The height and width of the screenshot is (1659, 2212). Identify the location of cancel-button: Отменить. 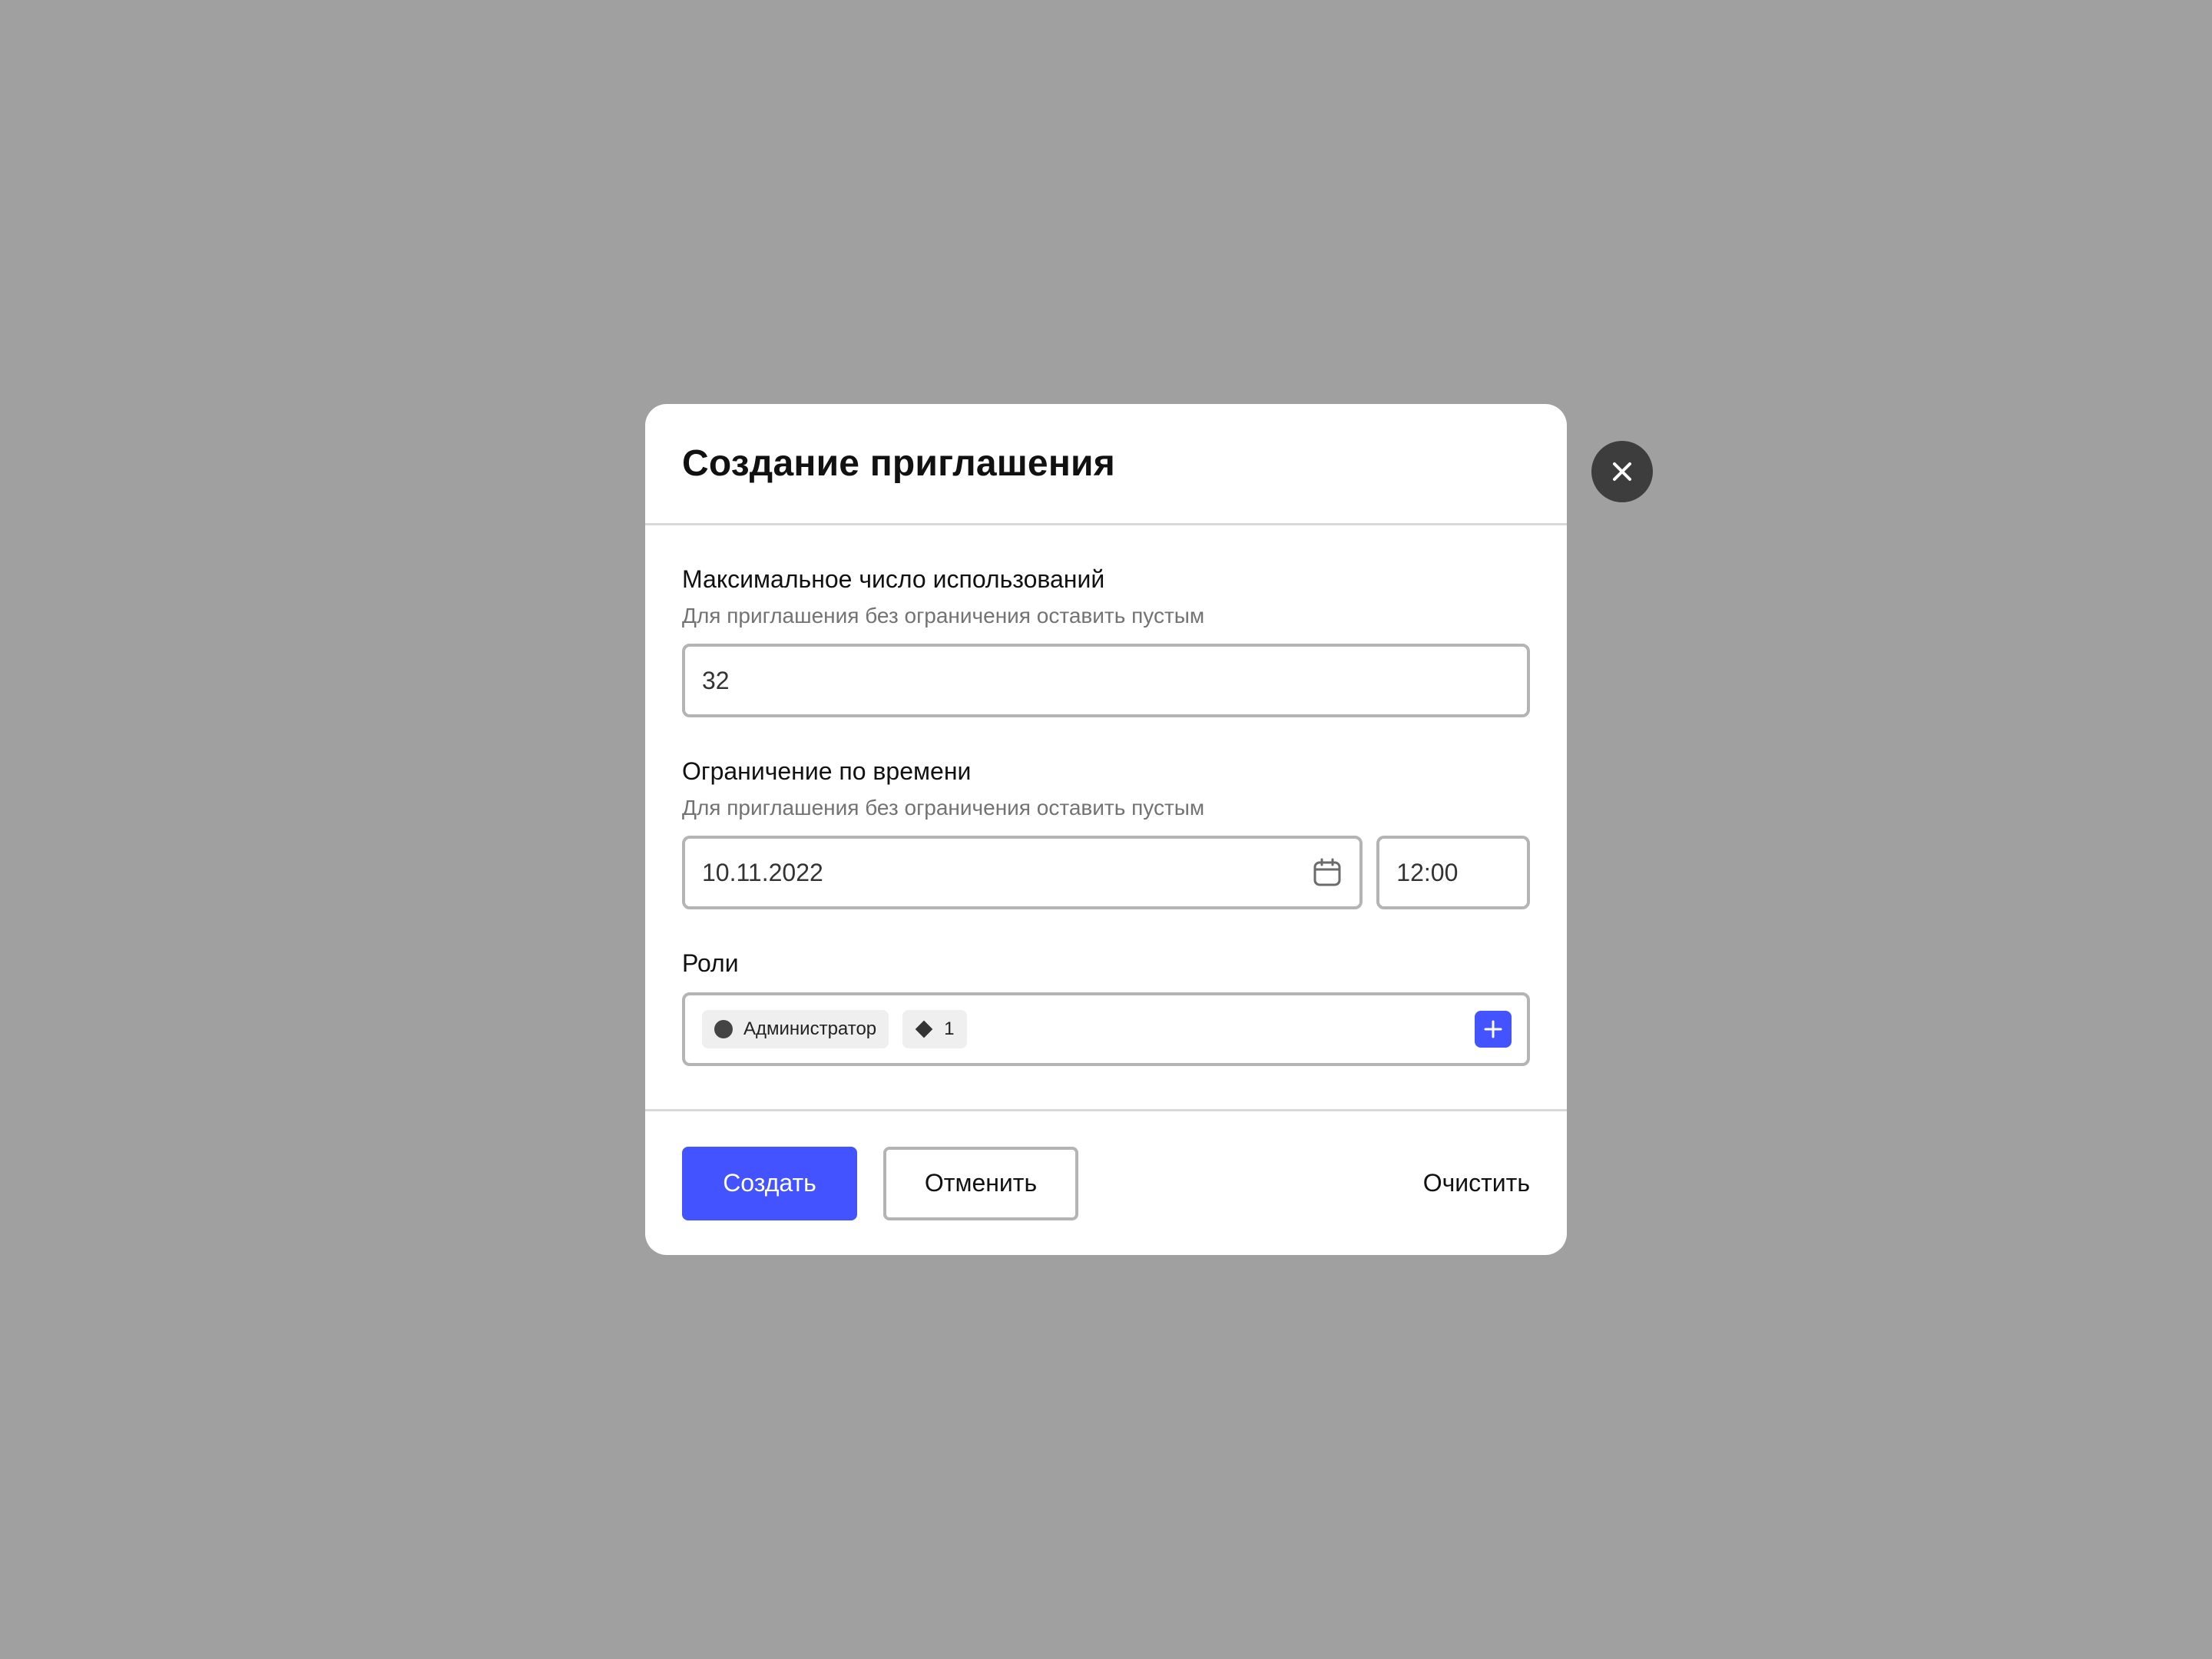
(981, 1183).